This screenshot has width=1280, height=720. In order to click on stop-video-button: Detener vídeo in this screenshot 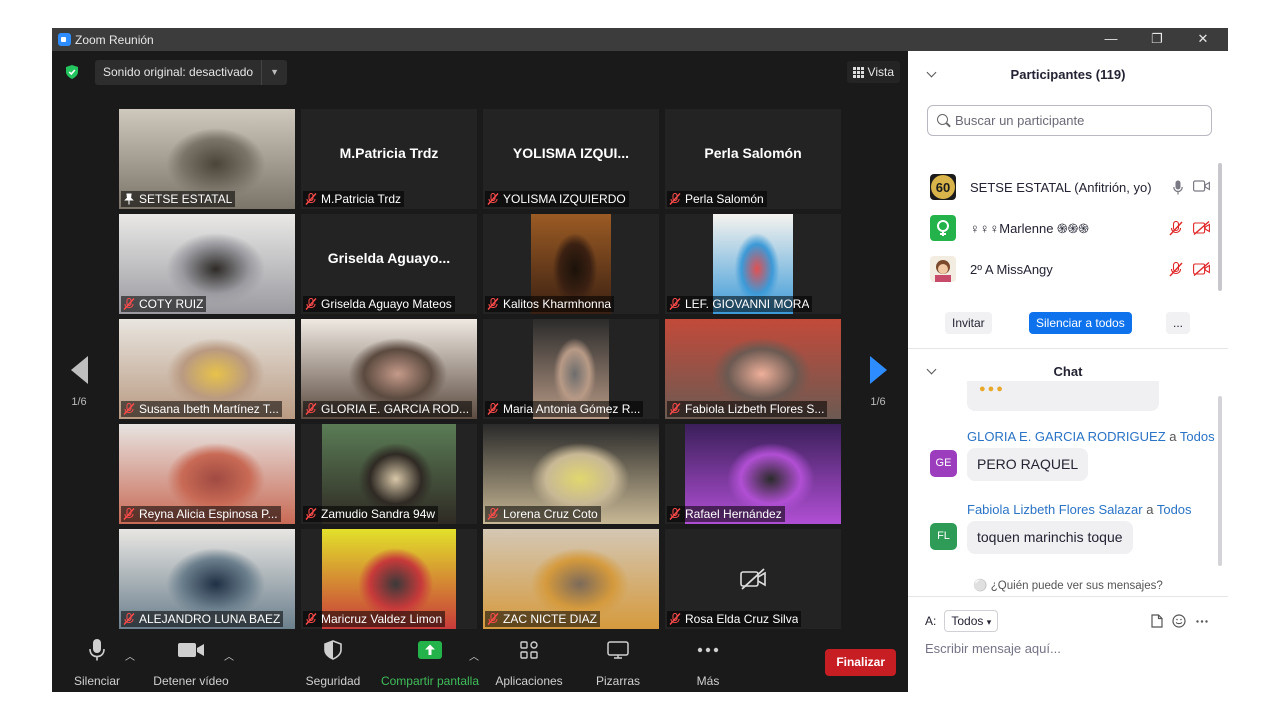, I will do `click(191, 663)`.